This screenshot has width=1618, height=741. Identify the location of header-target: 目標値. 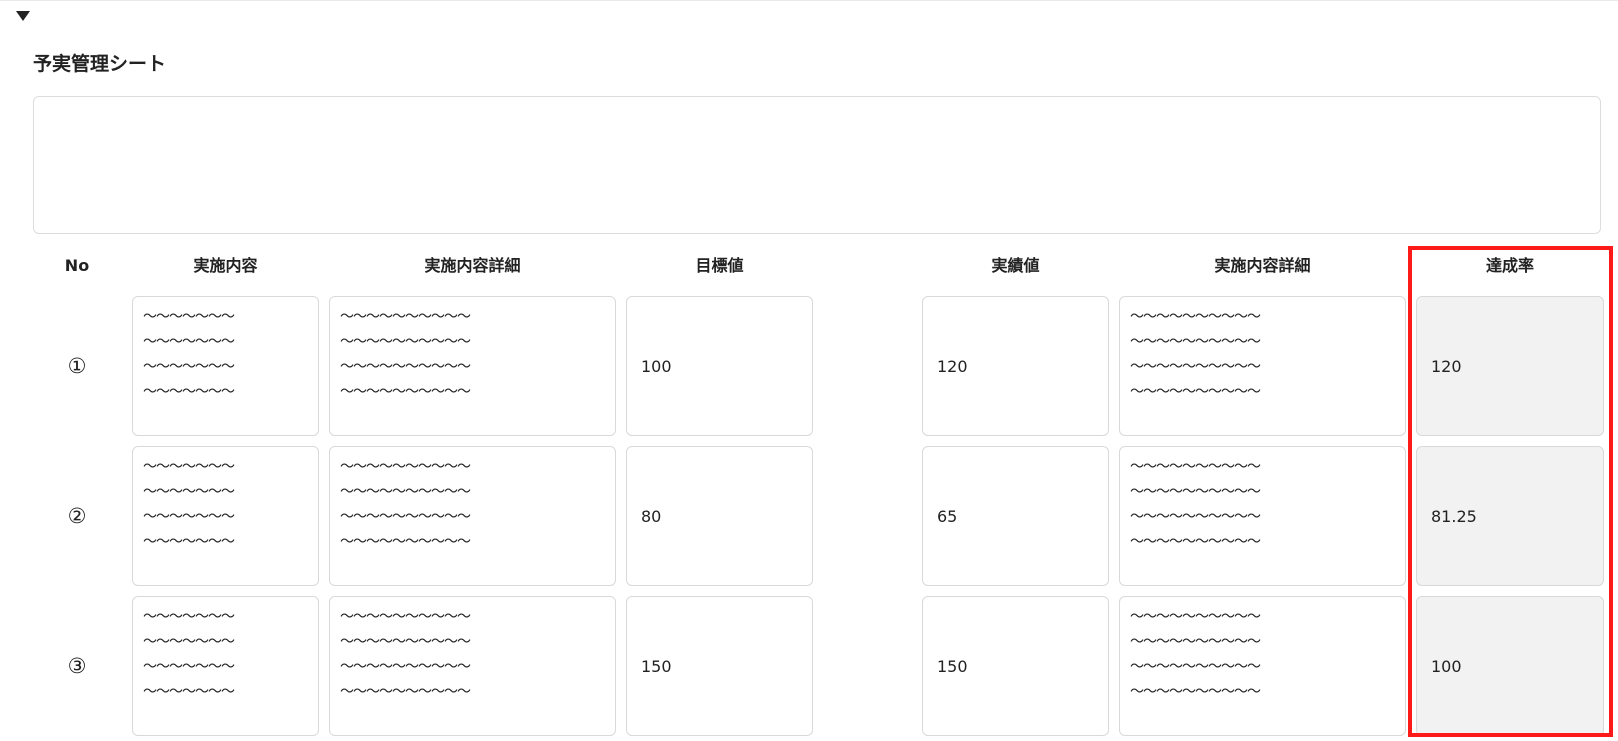
(719, 265).